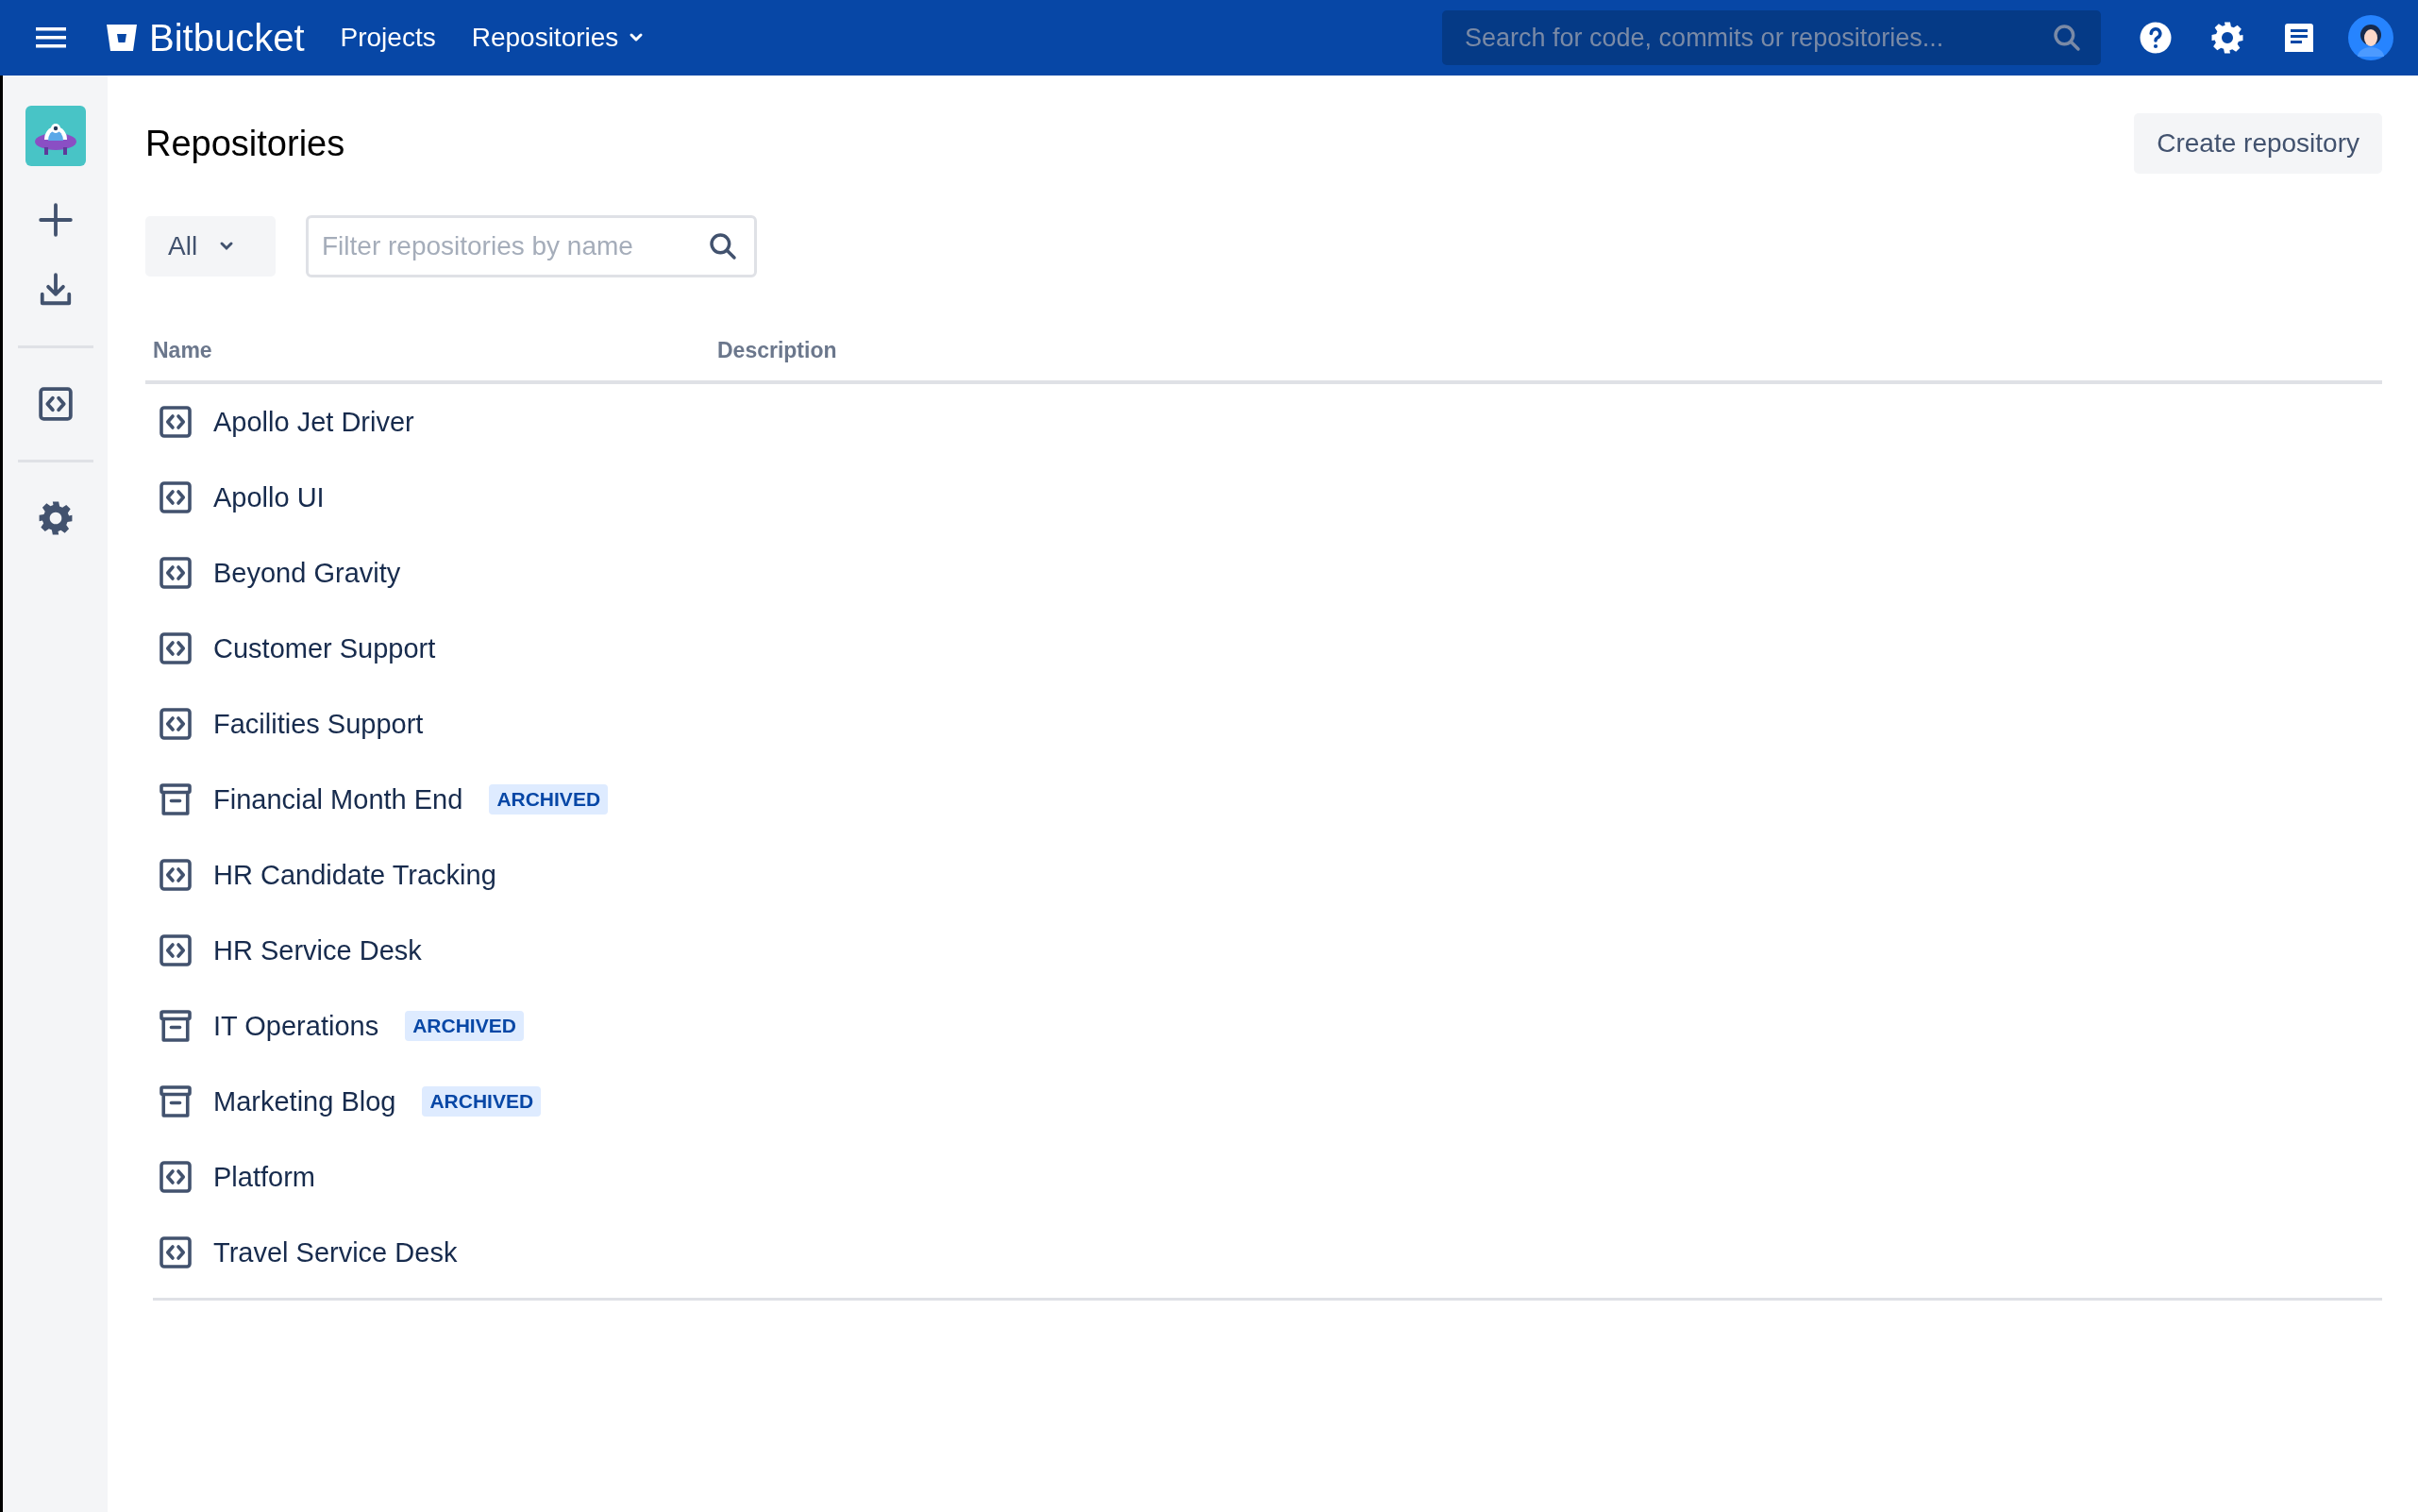 Image resolution: width=2418 pixels, height=1512 pixels. I want to click on repository-link: HR Candidate Tracking, so click(354, 875).